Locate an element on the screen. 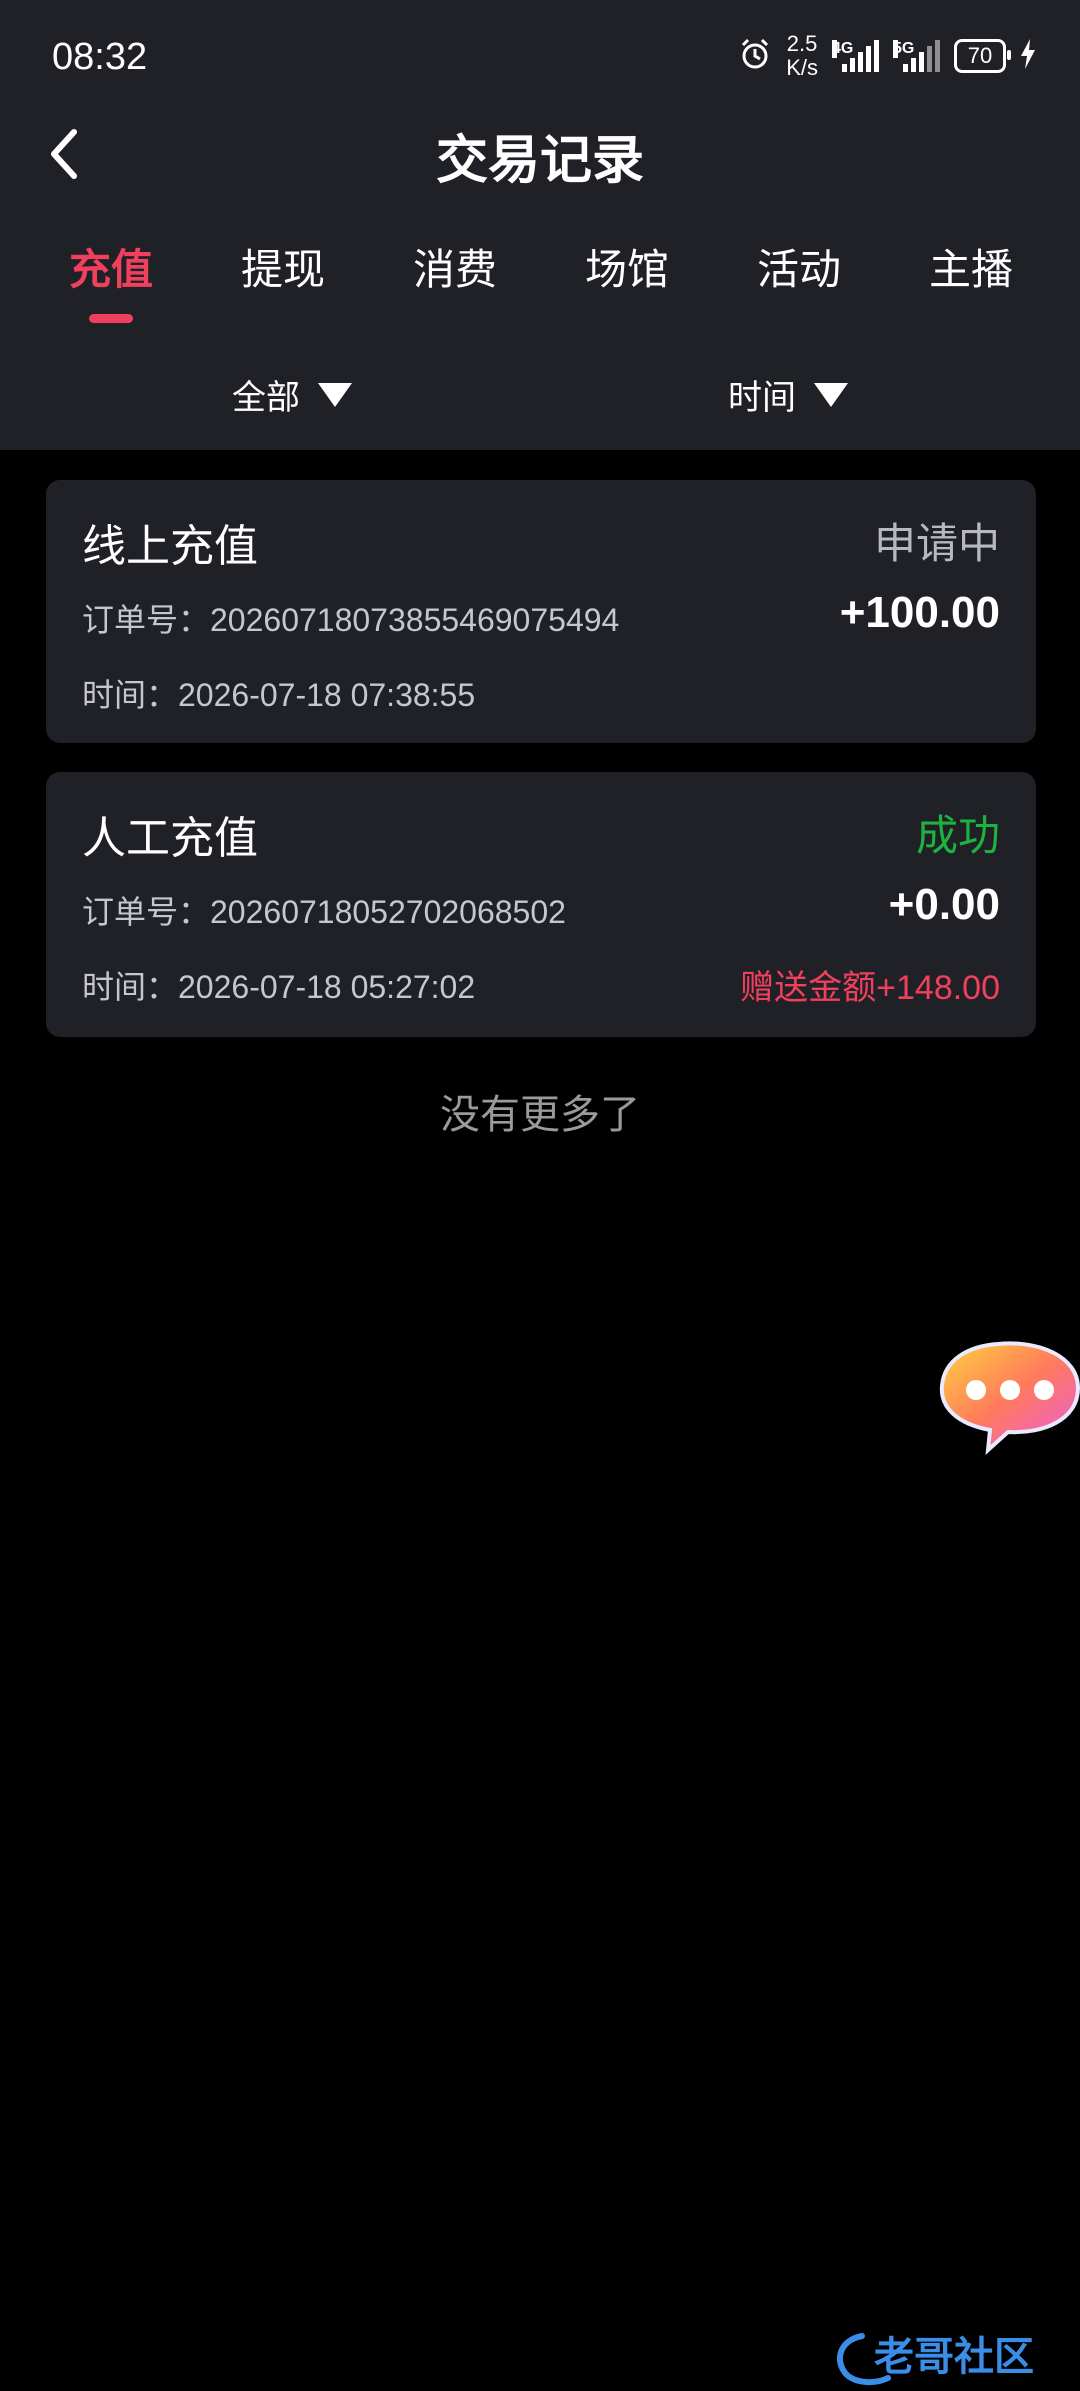 The height and width of the screenshot is (2391, 1080). record-time: 时间：2026-07-18 07:38:55 is located at coordinates (279, 695).